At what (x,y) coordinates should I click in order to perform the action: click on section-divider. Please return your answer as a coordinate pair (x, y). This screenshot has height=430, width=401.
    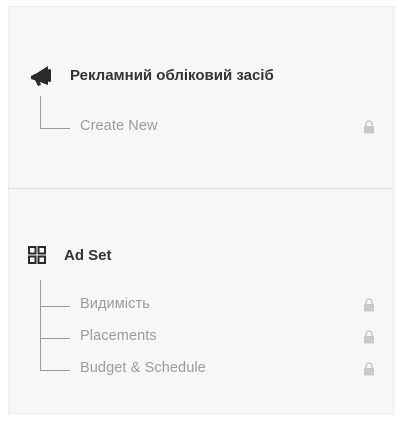
    Looking at the image, I should click on (201, 188).